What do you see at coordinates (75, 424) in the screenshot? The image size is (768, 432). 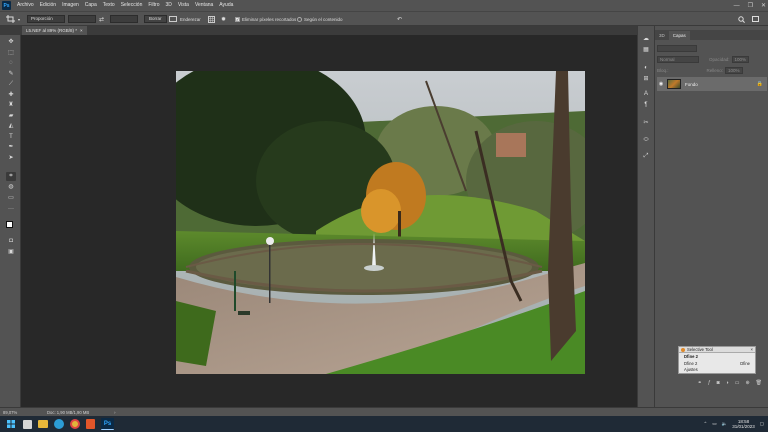 I see `chrome-icon` at bounding box center [75, 424].